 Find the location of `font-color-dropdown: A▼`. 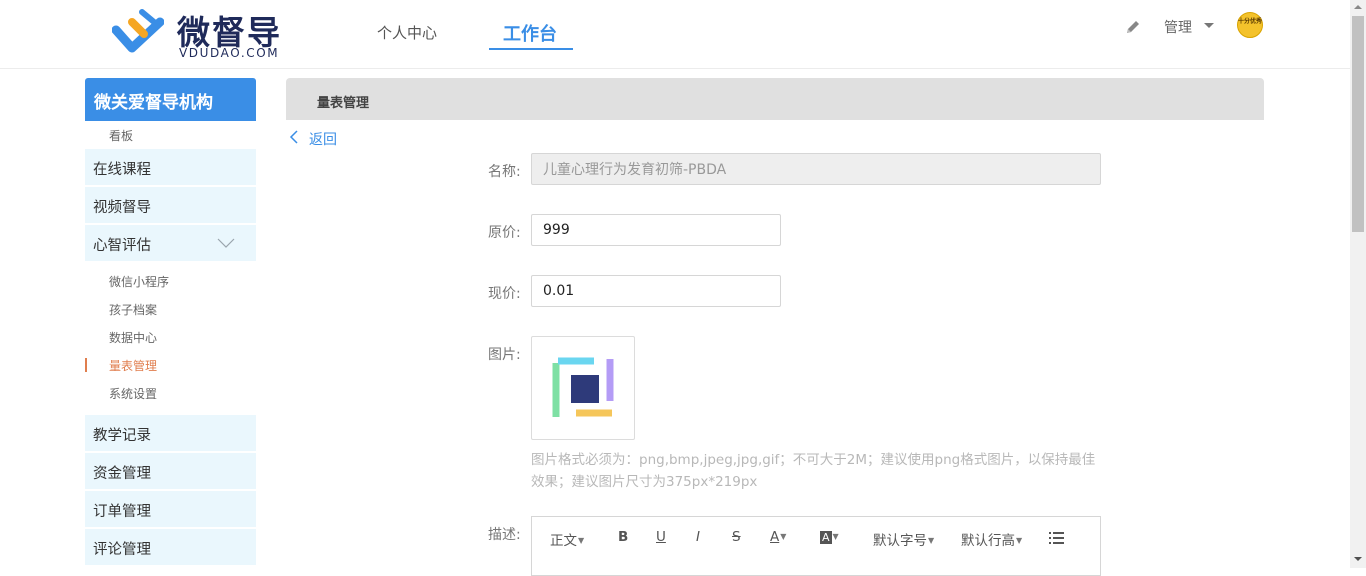

font-color-dropdown: A▼ is located at coordinates (778, 537).